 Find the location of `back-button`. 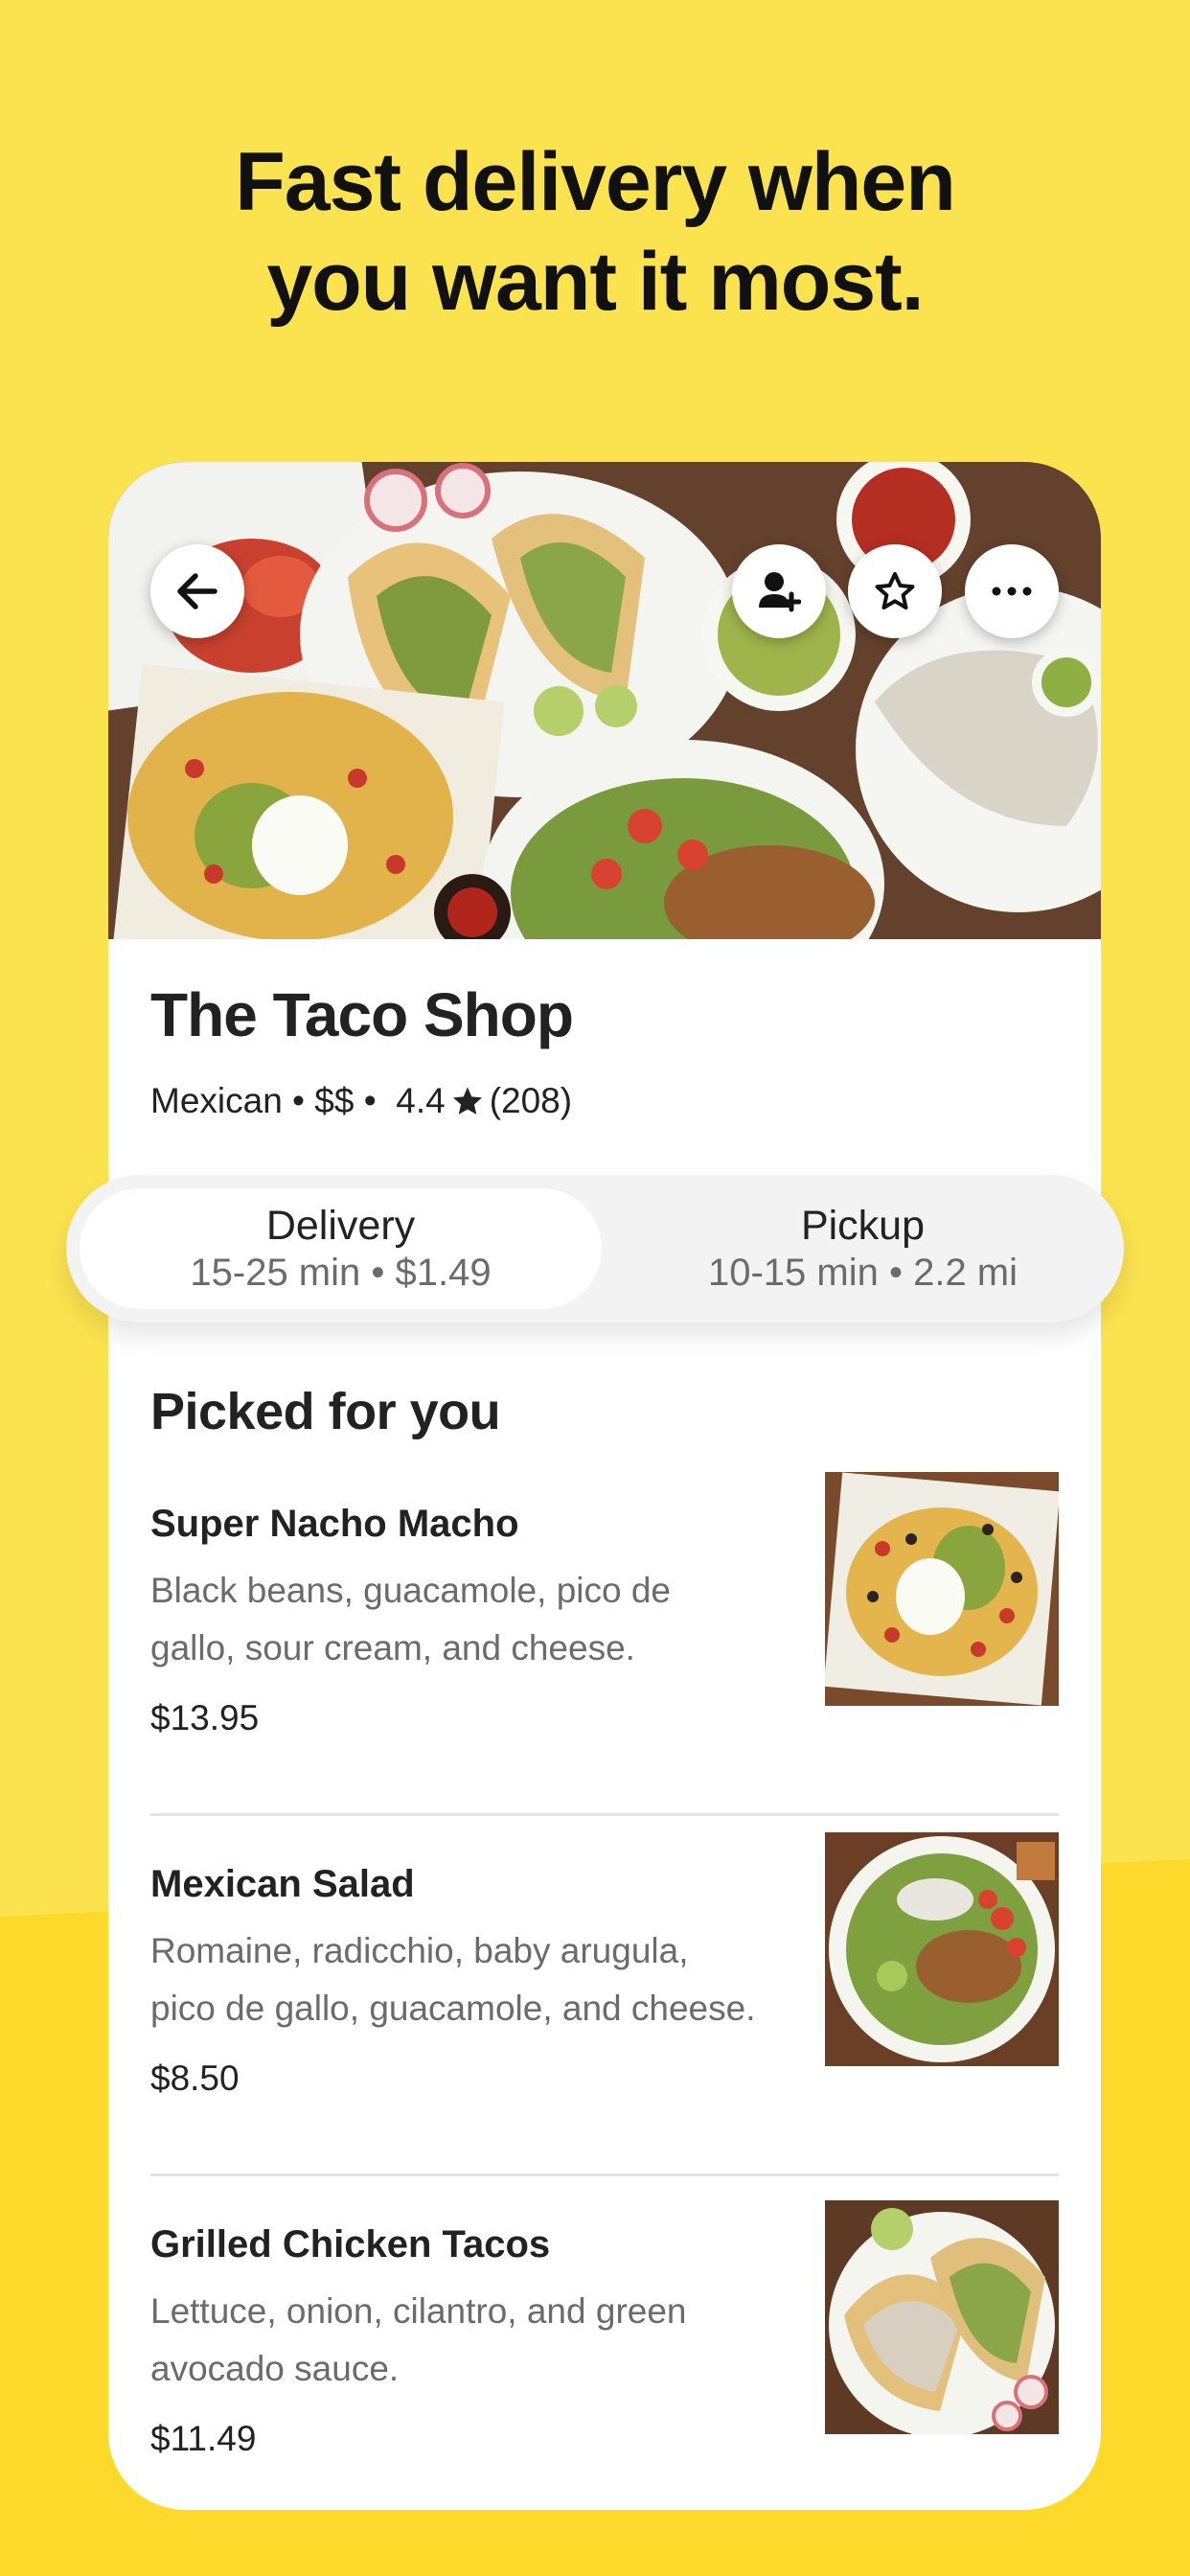

back-button is located at coordinates (197, 591).